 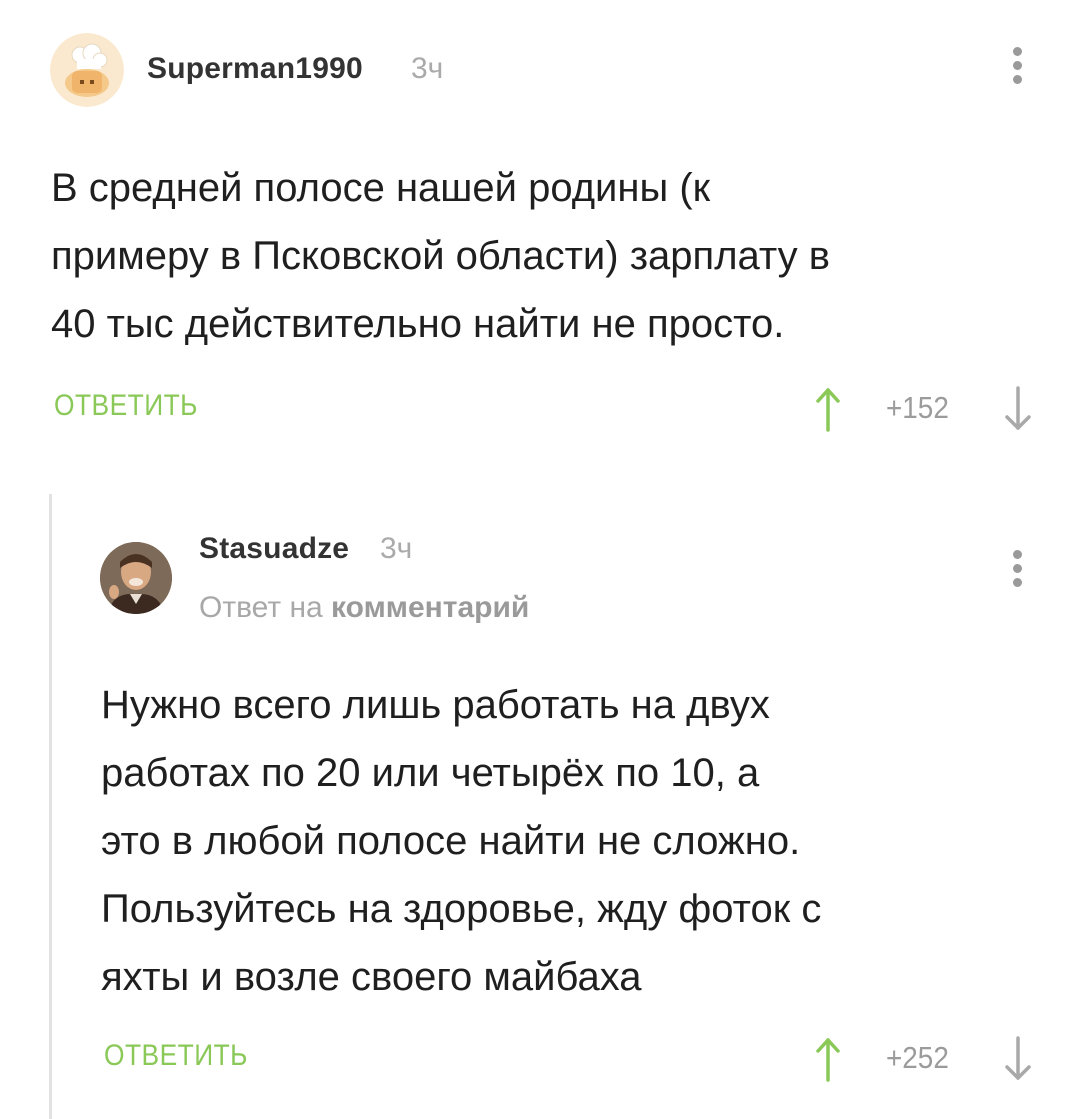 What do you see at coordinates (430, 607) in the screenshot?
I see `reply-to-link: комментарий` at bounding box center [430, 607].